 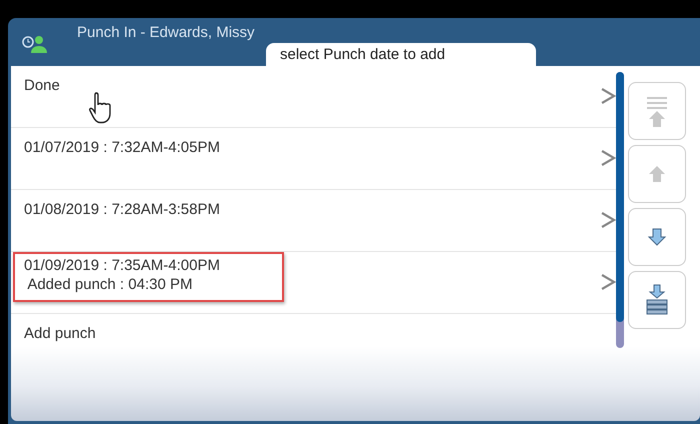 I want to click on hand-cursor-icon, so click(x=101, y=108).